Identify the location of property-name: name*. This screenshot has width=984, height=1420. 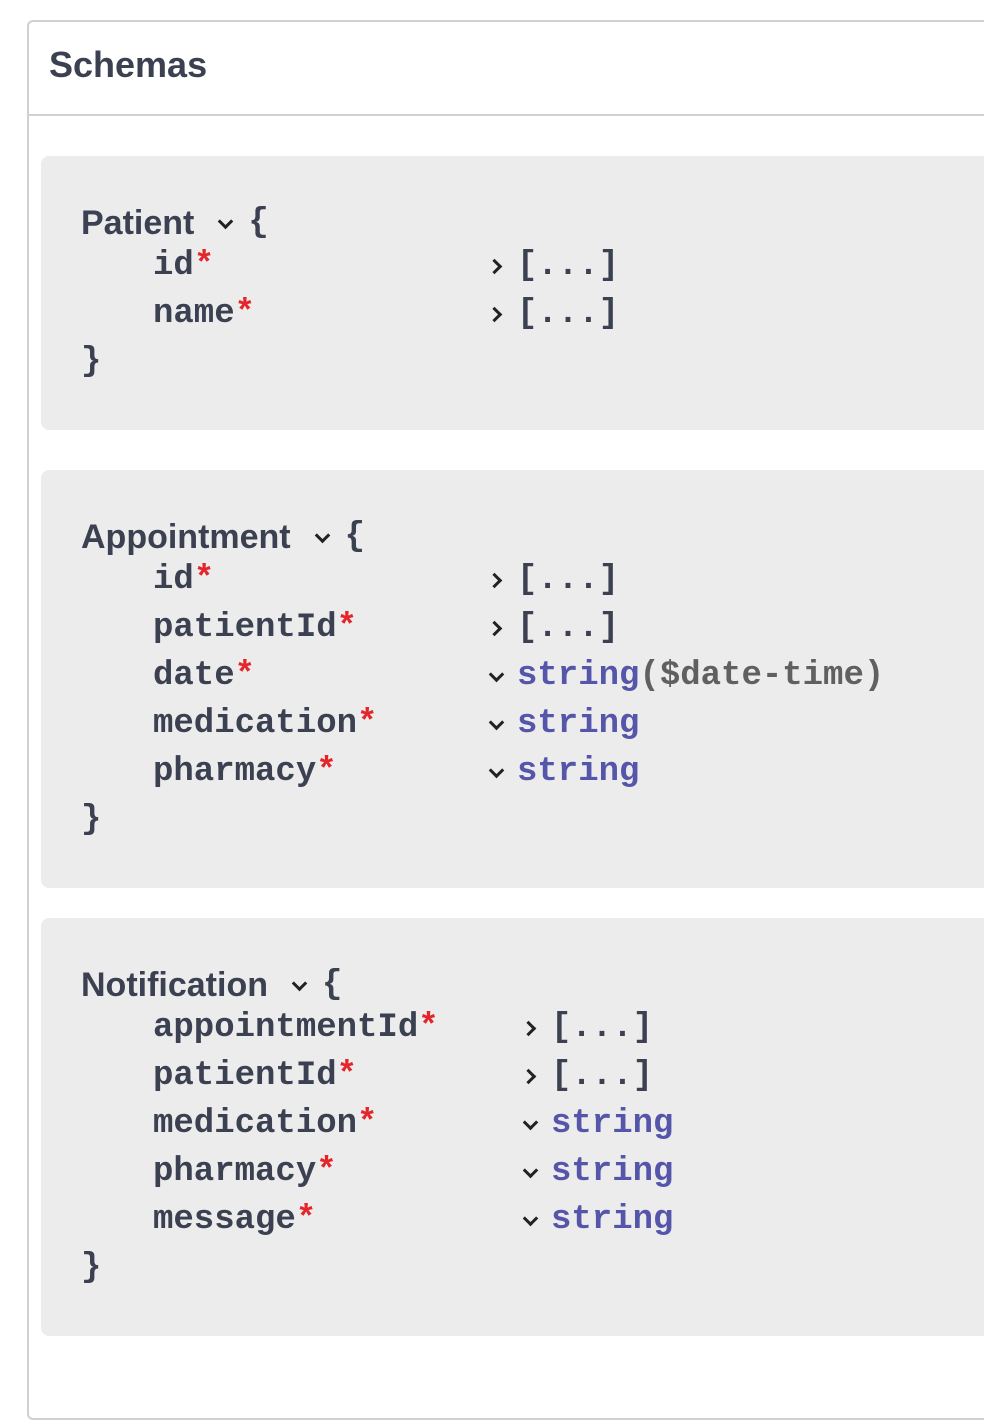
(204, 314).